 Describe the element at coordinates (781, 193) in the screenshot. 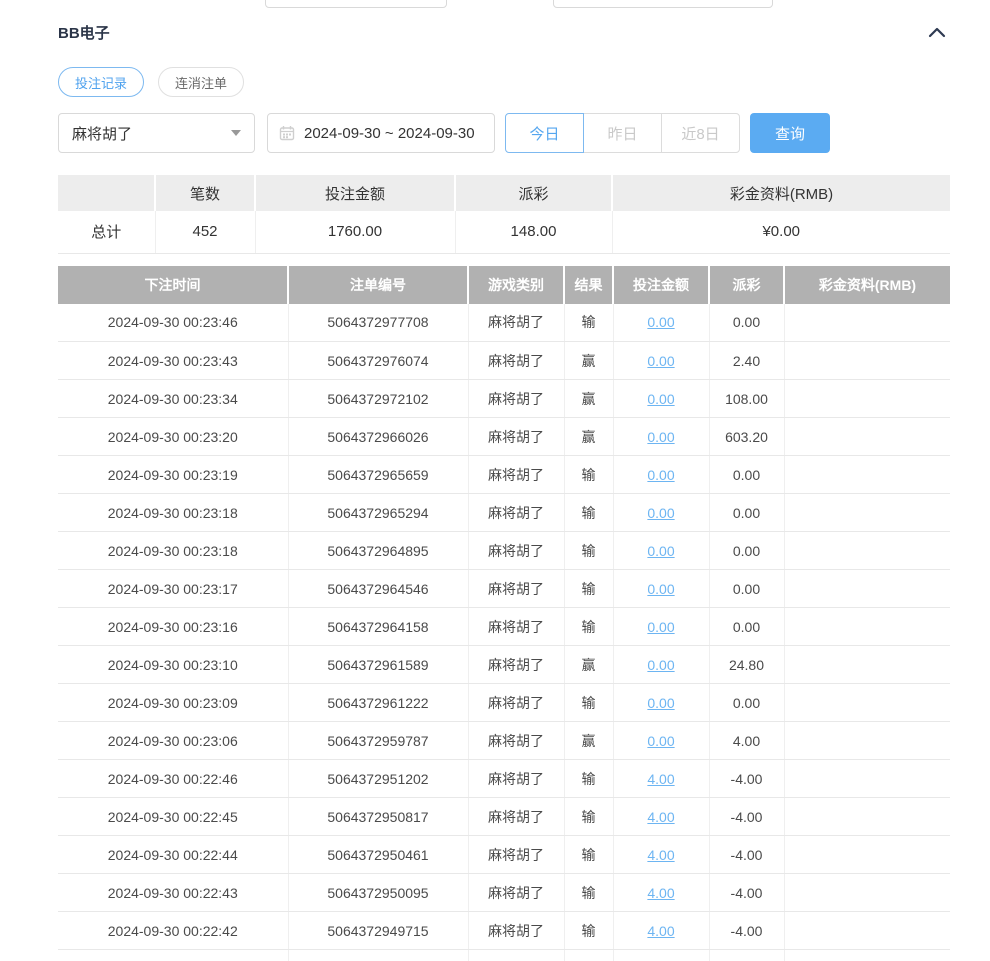

I see `summary-col-bonus: 彩金资料(RMB)` at that location.